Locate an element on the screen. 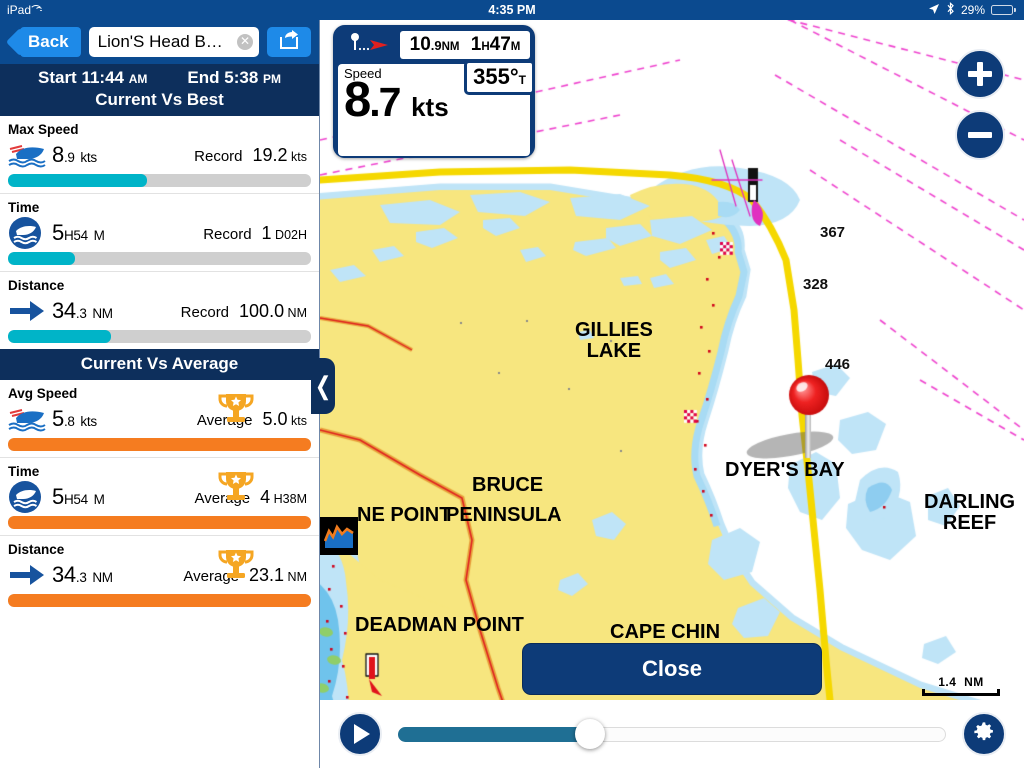 The height and width of the screenshot is (768, 1024). stat-row: Time 5H54 M Average 4 H38M is located at coordinates (159, 497).